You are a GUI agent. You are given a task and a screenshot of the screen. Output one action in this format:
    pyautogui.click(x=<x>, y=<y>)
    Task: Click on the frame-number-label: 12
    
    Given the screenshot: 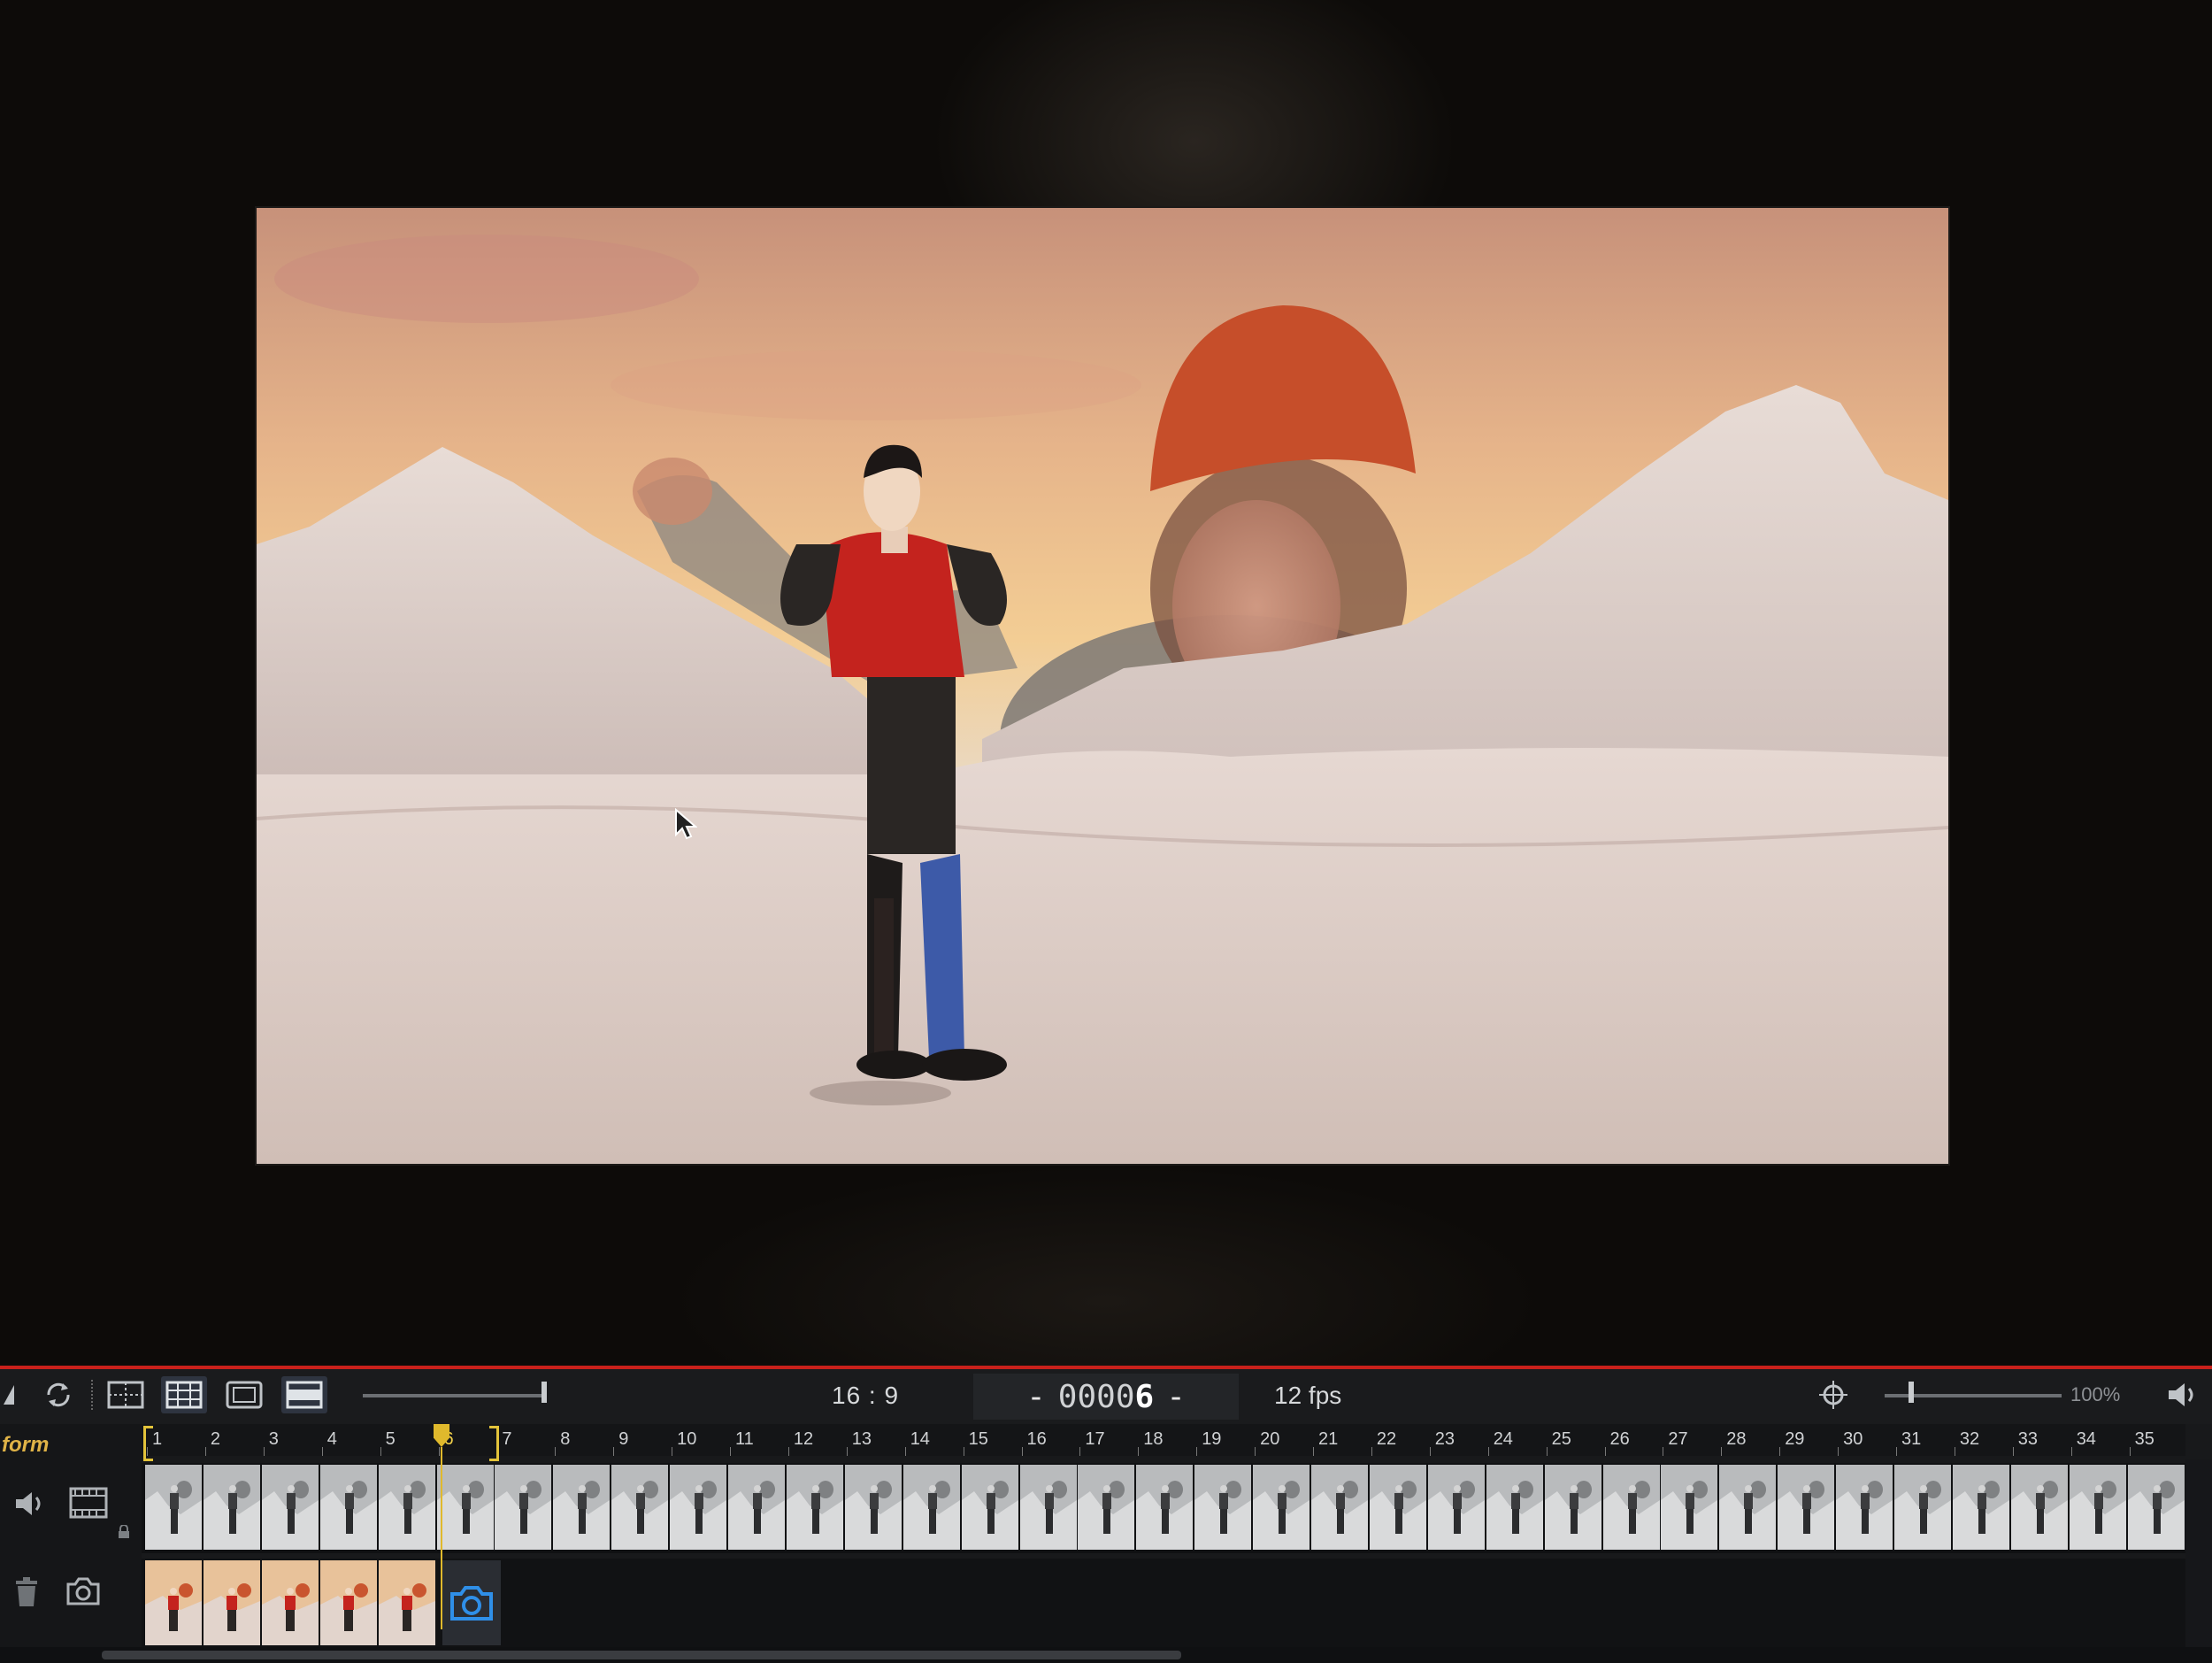 What is the action you would take?
    pyautogui.click(x=803, y=1439)
    